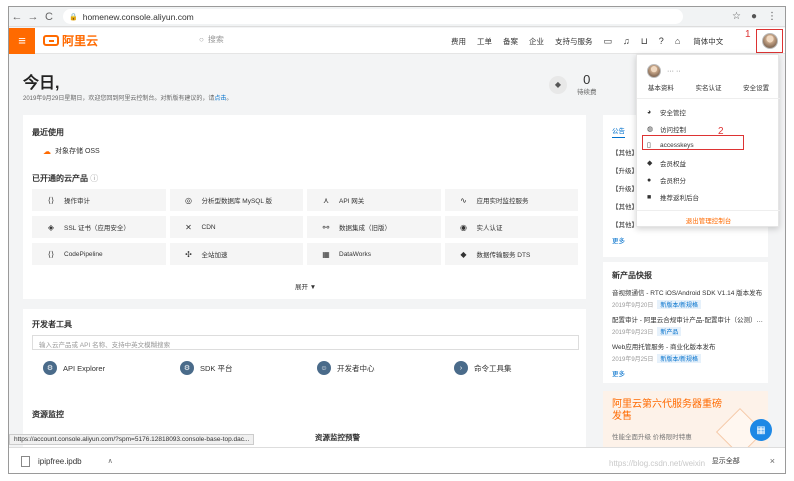 This screenshot has height=481, width=794. What do you see at coordinates (666, 112) in the screenshot?
I see `menu-item-security-control: ◕ 安全管控` at bounding box center [666, 112].